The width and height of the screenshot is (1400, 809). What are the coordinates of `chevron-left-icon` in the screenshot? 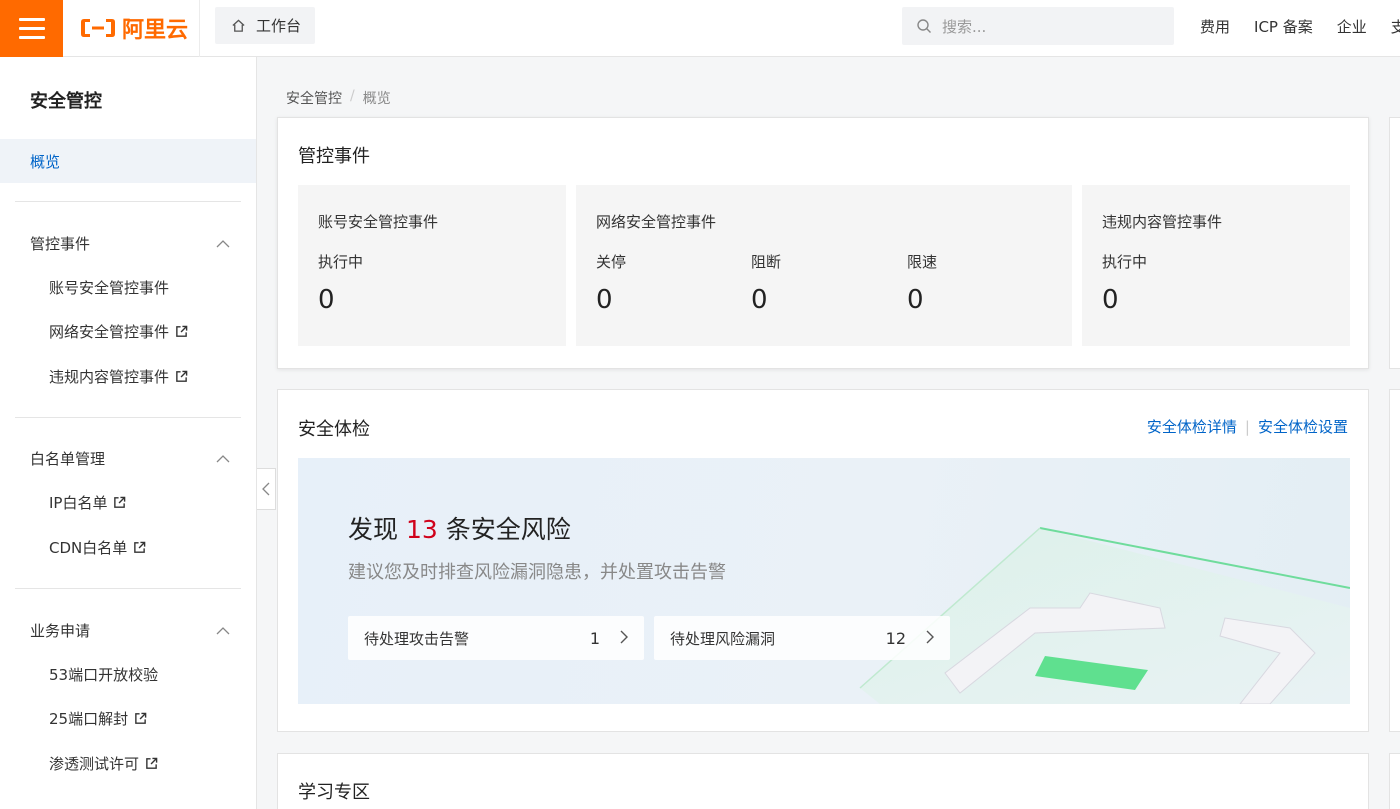 It's located at (266, 489).